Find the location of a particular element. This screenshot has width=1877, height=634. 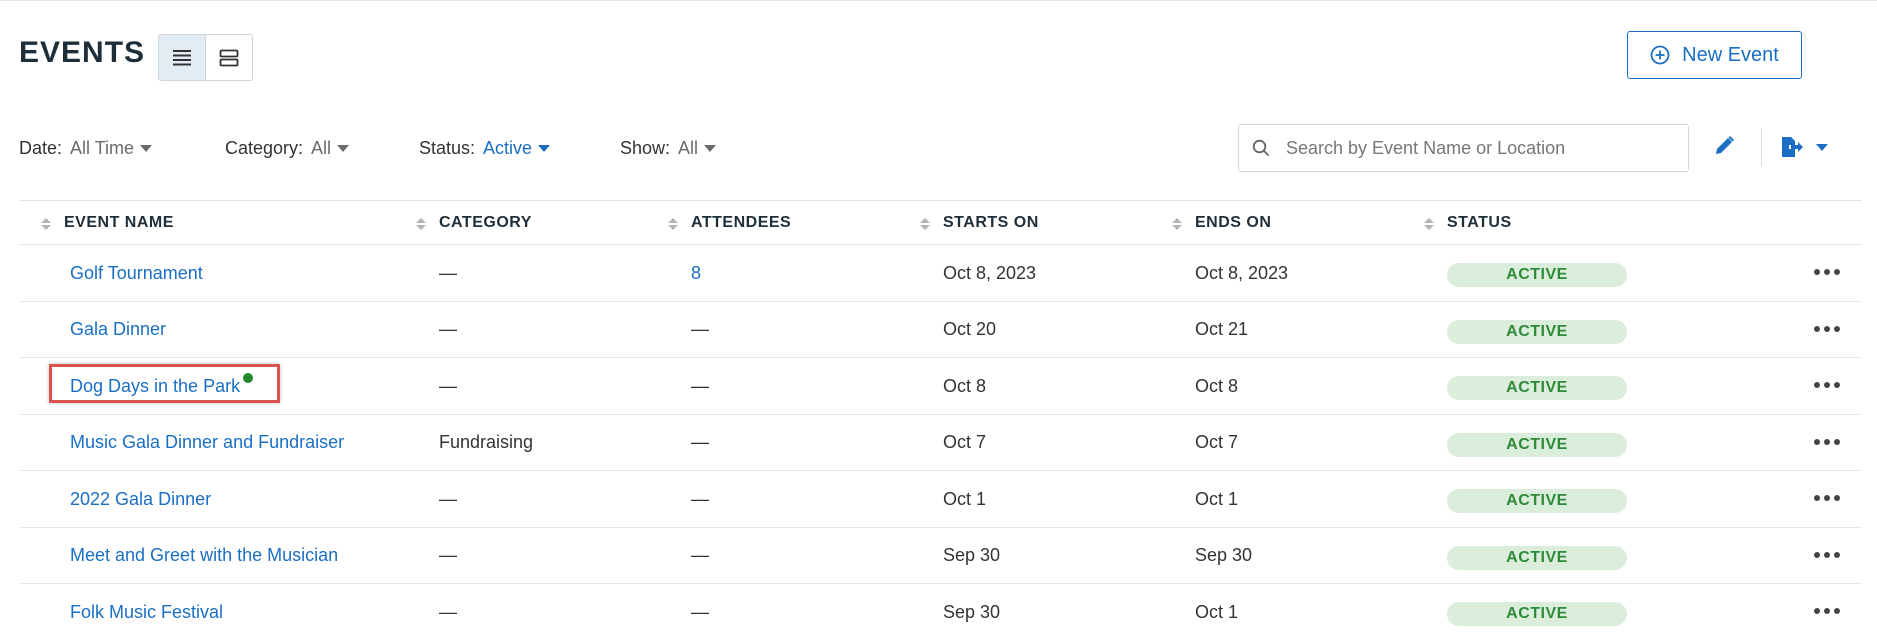

table-row: 2022 Gala Dinner — — Oct 1 Oct 1 ACTIVE is located at coordinates (940, 499).